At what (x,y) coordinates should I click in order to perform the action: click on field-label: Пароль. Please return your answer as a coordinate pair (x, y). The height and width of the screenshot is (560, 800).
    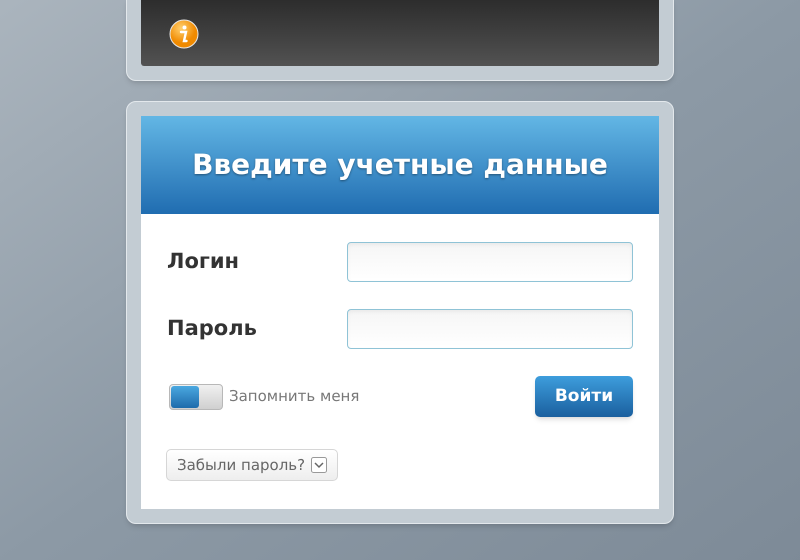
    Looking at the image, I should click on (212, 328).